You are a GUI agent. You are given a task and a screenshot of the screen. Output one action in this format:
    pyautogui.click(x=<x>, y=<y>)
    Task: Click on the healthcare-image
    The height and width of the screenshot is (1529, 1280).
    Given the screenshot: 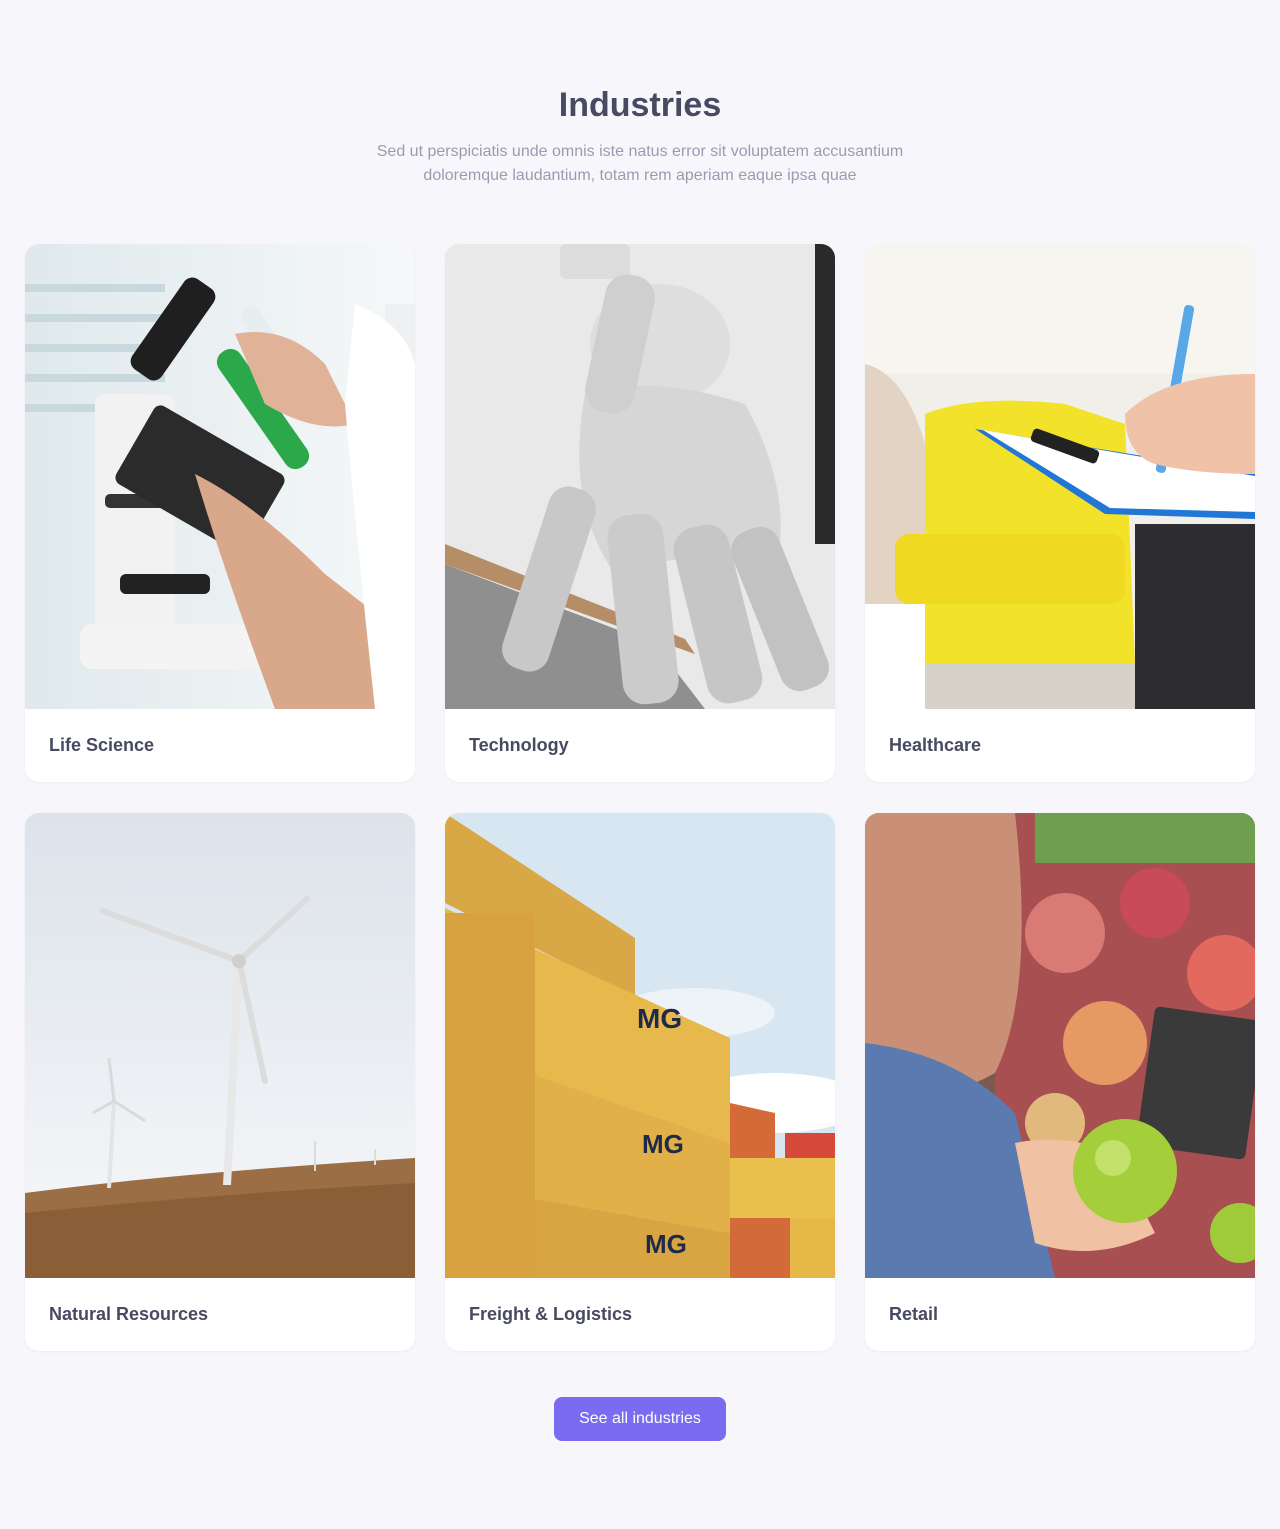 What is the action you would take?
    pyautogui.click(x=1060, y=476)
    